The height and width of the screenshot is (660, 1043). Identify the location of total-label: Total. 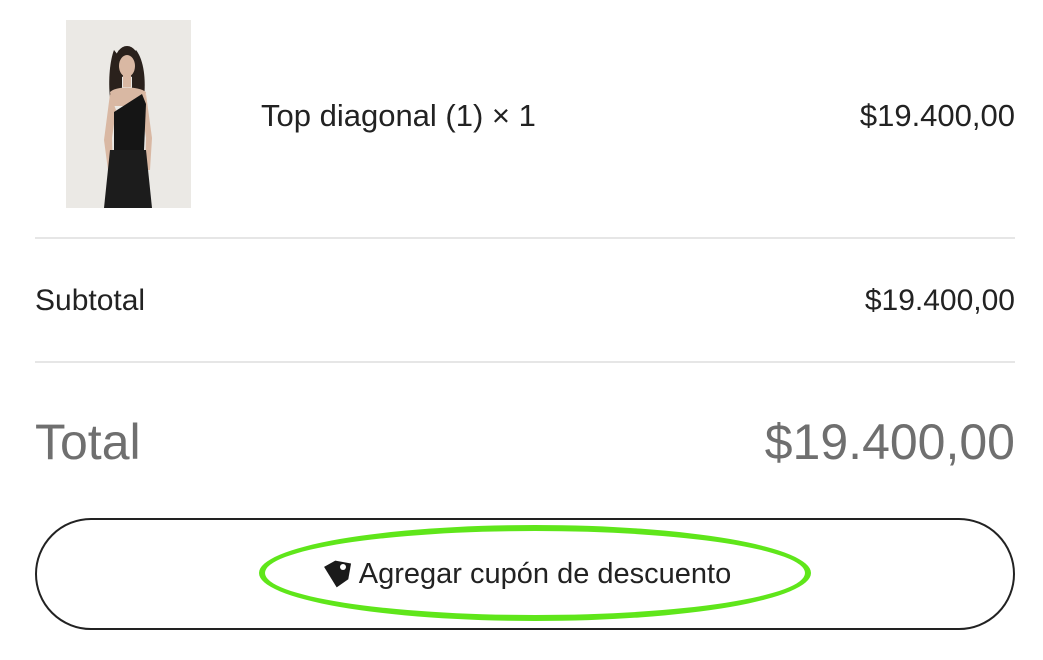
(88, 442).